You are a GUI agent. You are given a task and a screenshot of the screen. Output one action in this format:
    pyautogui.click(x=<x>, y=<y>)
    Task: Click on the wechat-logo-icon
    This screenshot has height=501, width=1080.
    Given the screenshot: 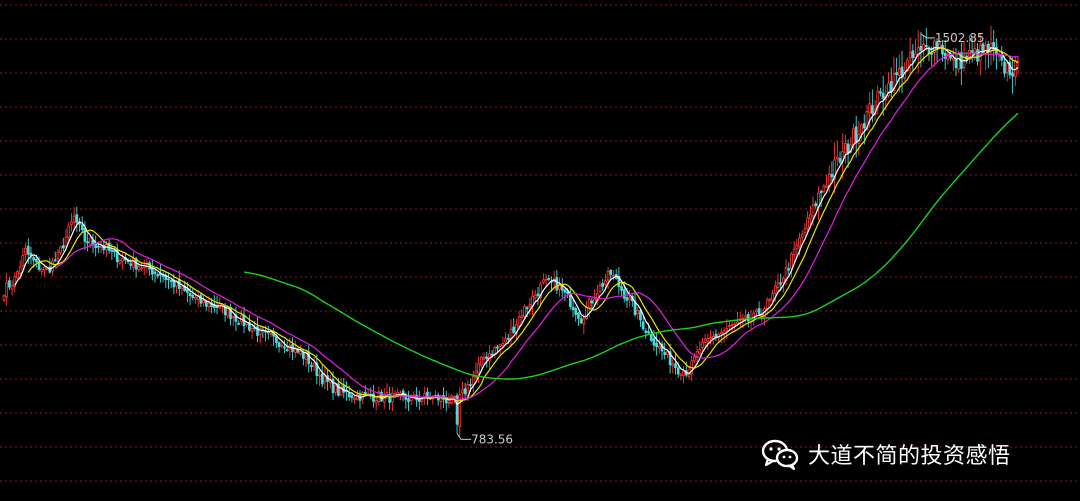 What is the action you would take?
    pyautogui.click(x=780, y=454)
    